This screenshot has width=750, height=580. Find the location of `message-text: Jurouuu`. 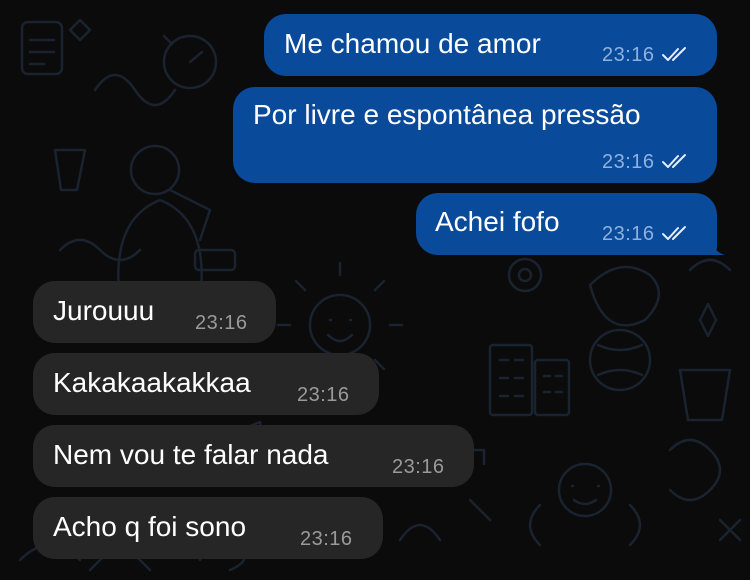

message-text: Jurouuu is located at coordinates (104, 310).